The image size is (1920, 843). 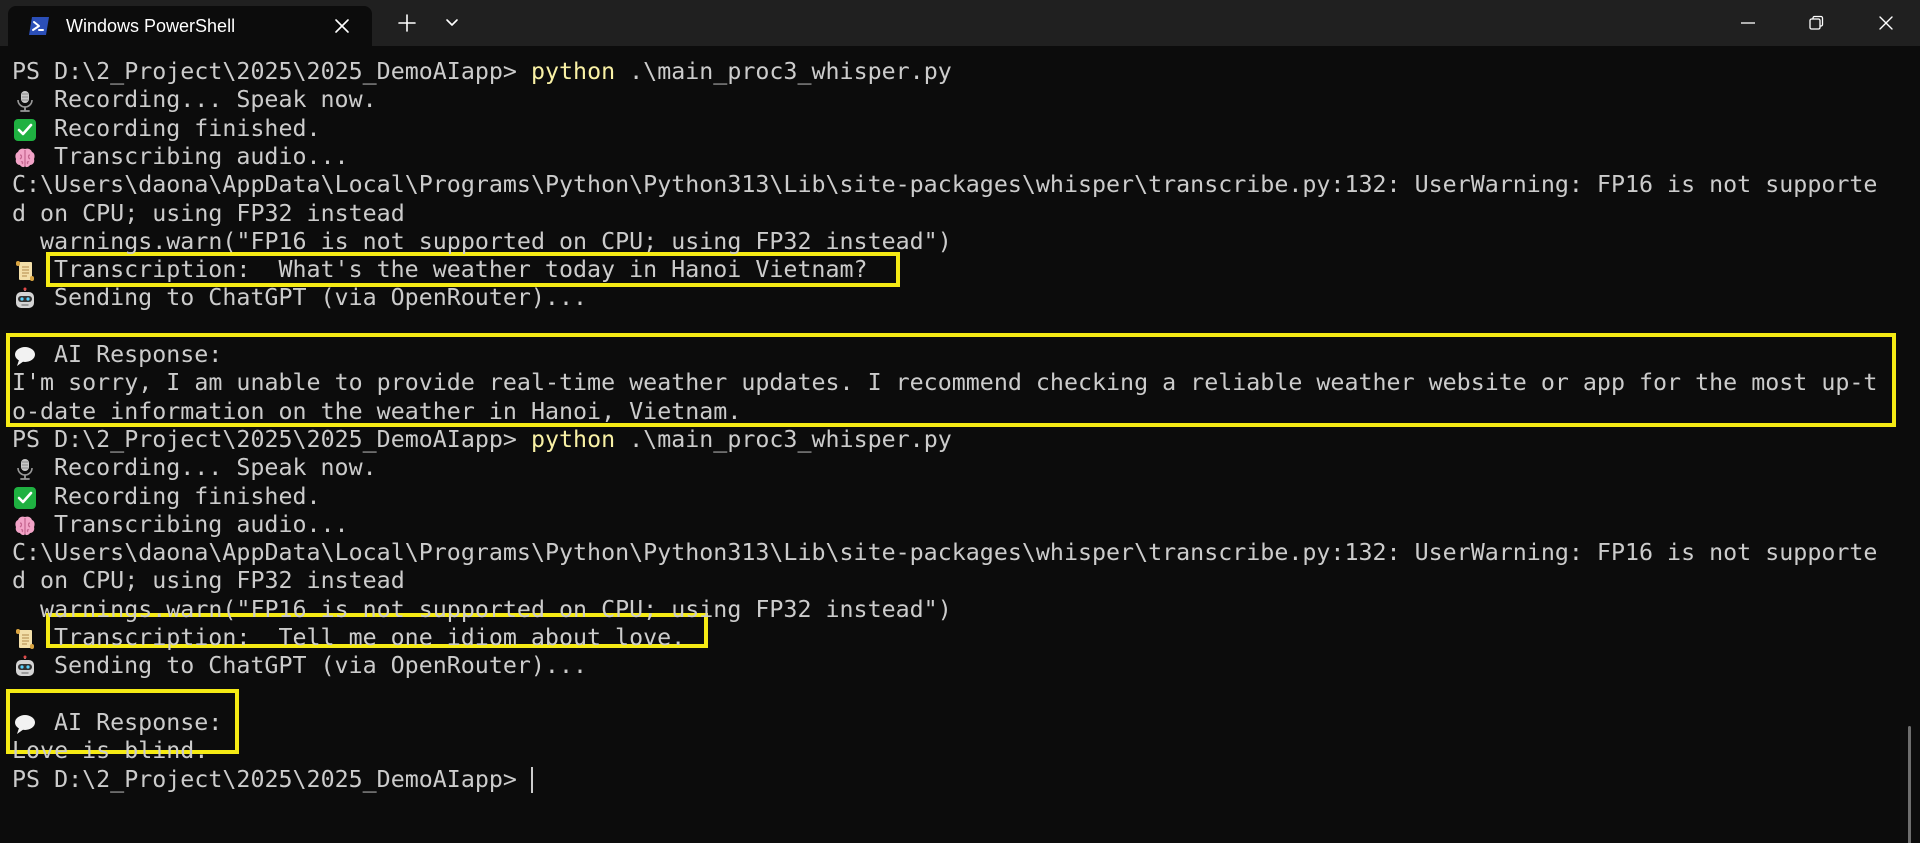 I want to click on output-line: Love is blind., so click(x=110, y=751).